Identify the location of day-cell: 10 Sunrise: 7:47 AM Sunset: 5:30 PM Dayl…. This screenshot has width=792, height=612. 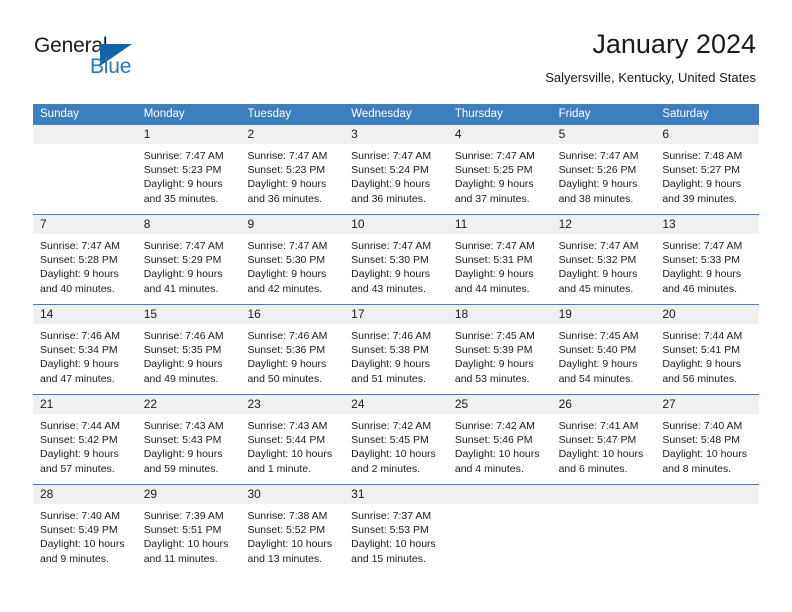
(396, 259).